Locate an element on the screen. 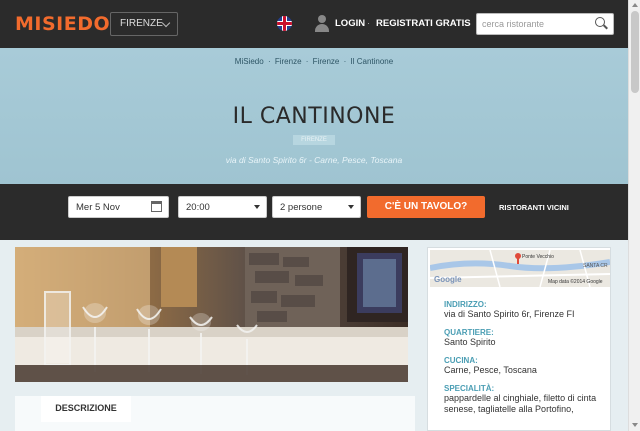  map-place-label: Ponte Vecchio is located at coordinates (538, 257).